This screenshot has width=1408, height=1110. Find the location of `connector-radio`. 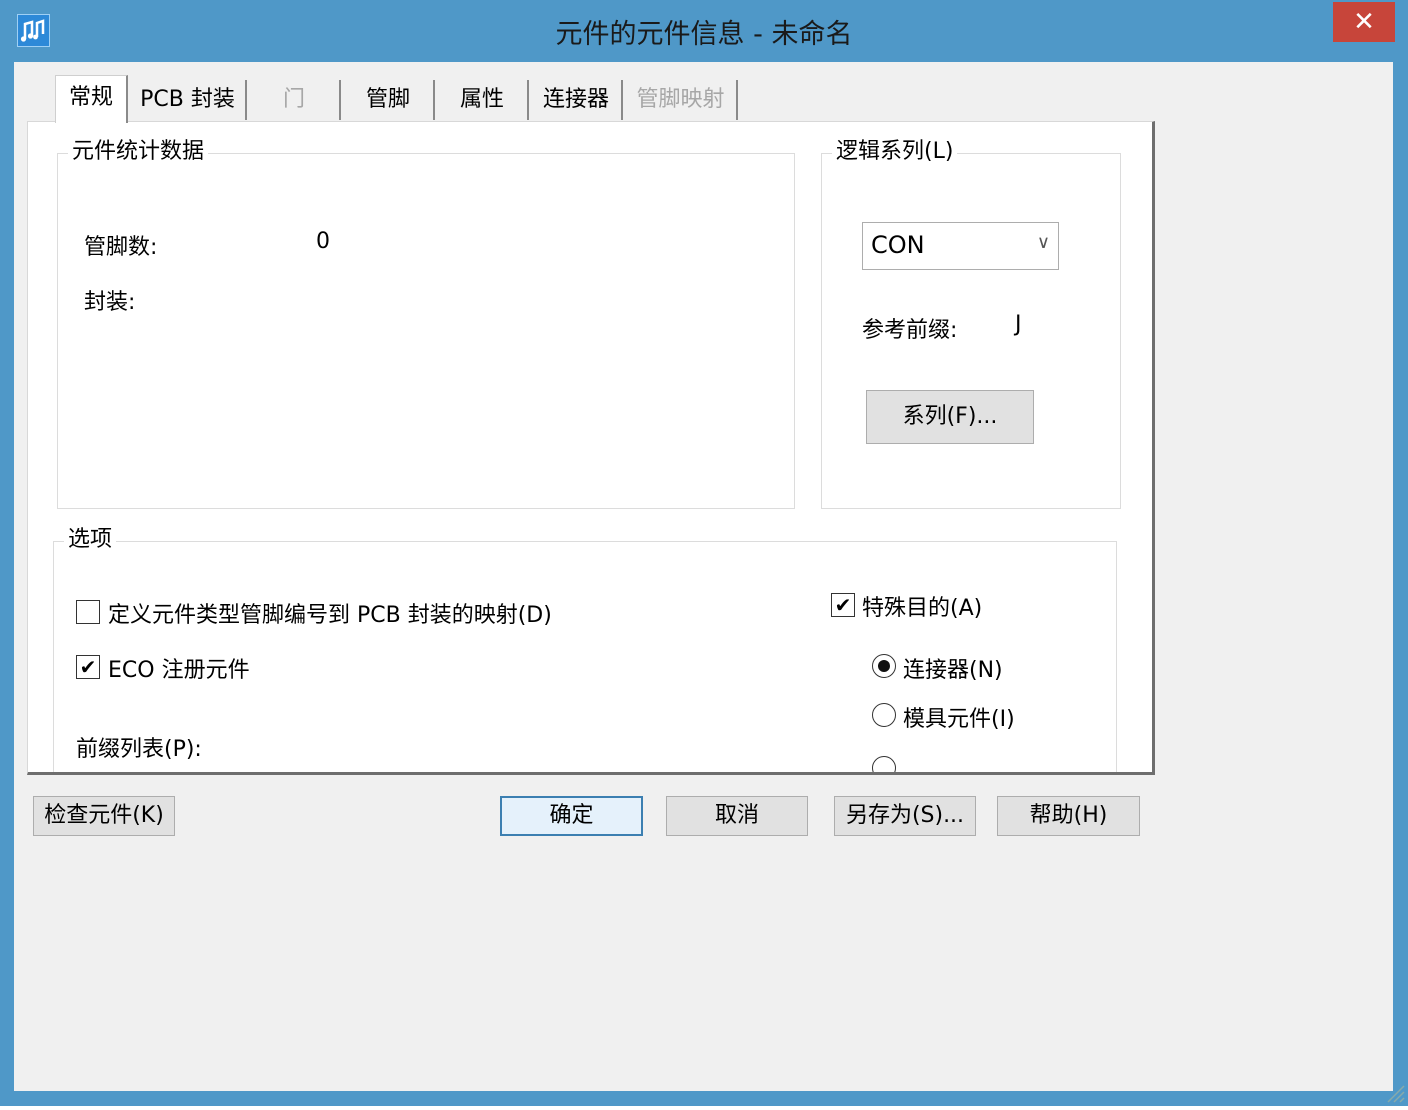

connector-radio is located at coordinates (884, 666).